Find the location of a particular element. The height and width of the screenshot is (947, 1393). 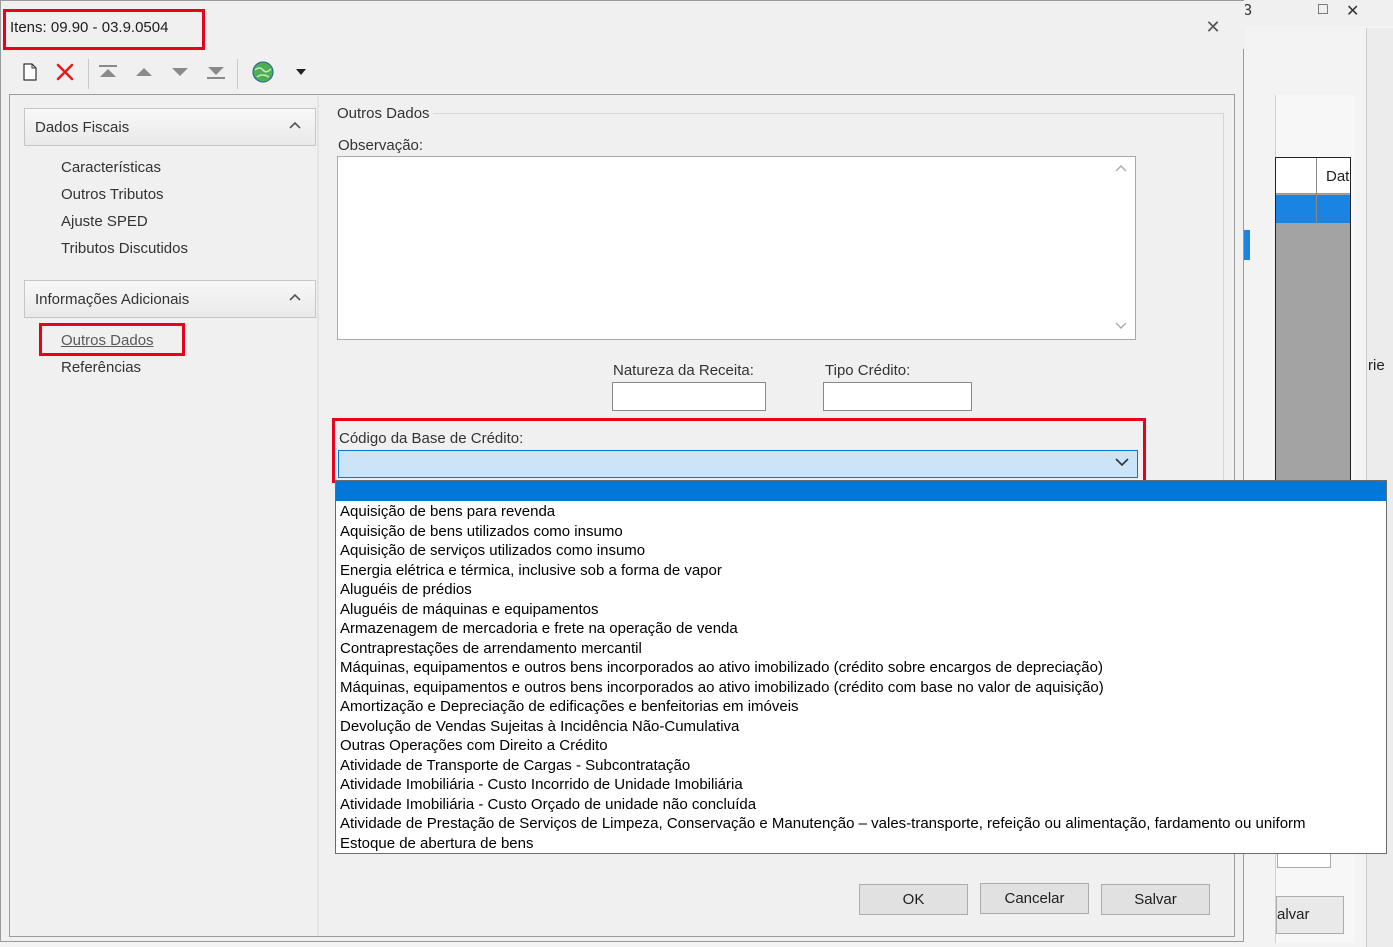

dropdown-option: Aluguéis de prédios is located at coordinates (823, 590).